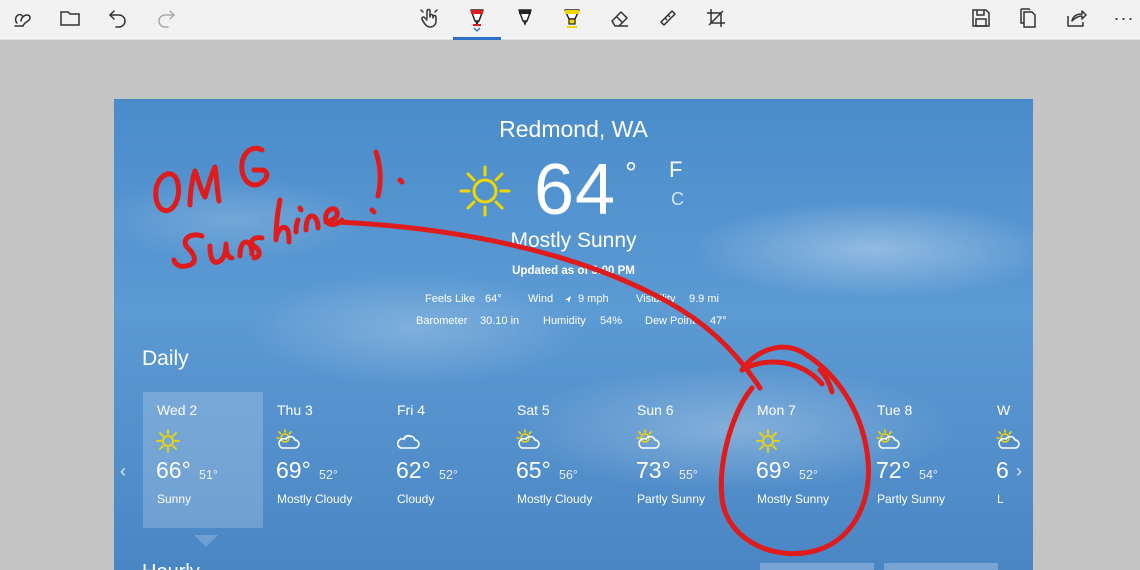 This screenshot has width=1140, height=570. I want to click on redo-icon, so click(167, 19).